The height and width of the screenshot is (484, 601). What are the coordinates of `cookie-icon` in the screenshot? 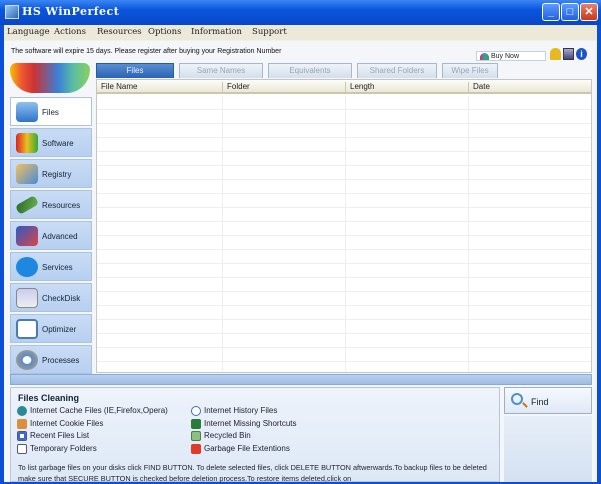 It's located at (22, 424).